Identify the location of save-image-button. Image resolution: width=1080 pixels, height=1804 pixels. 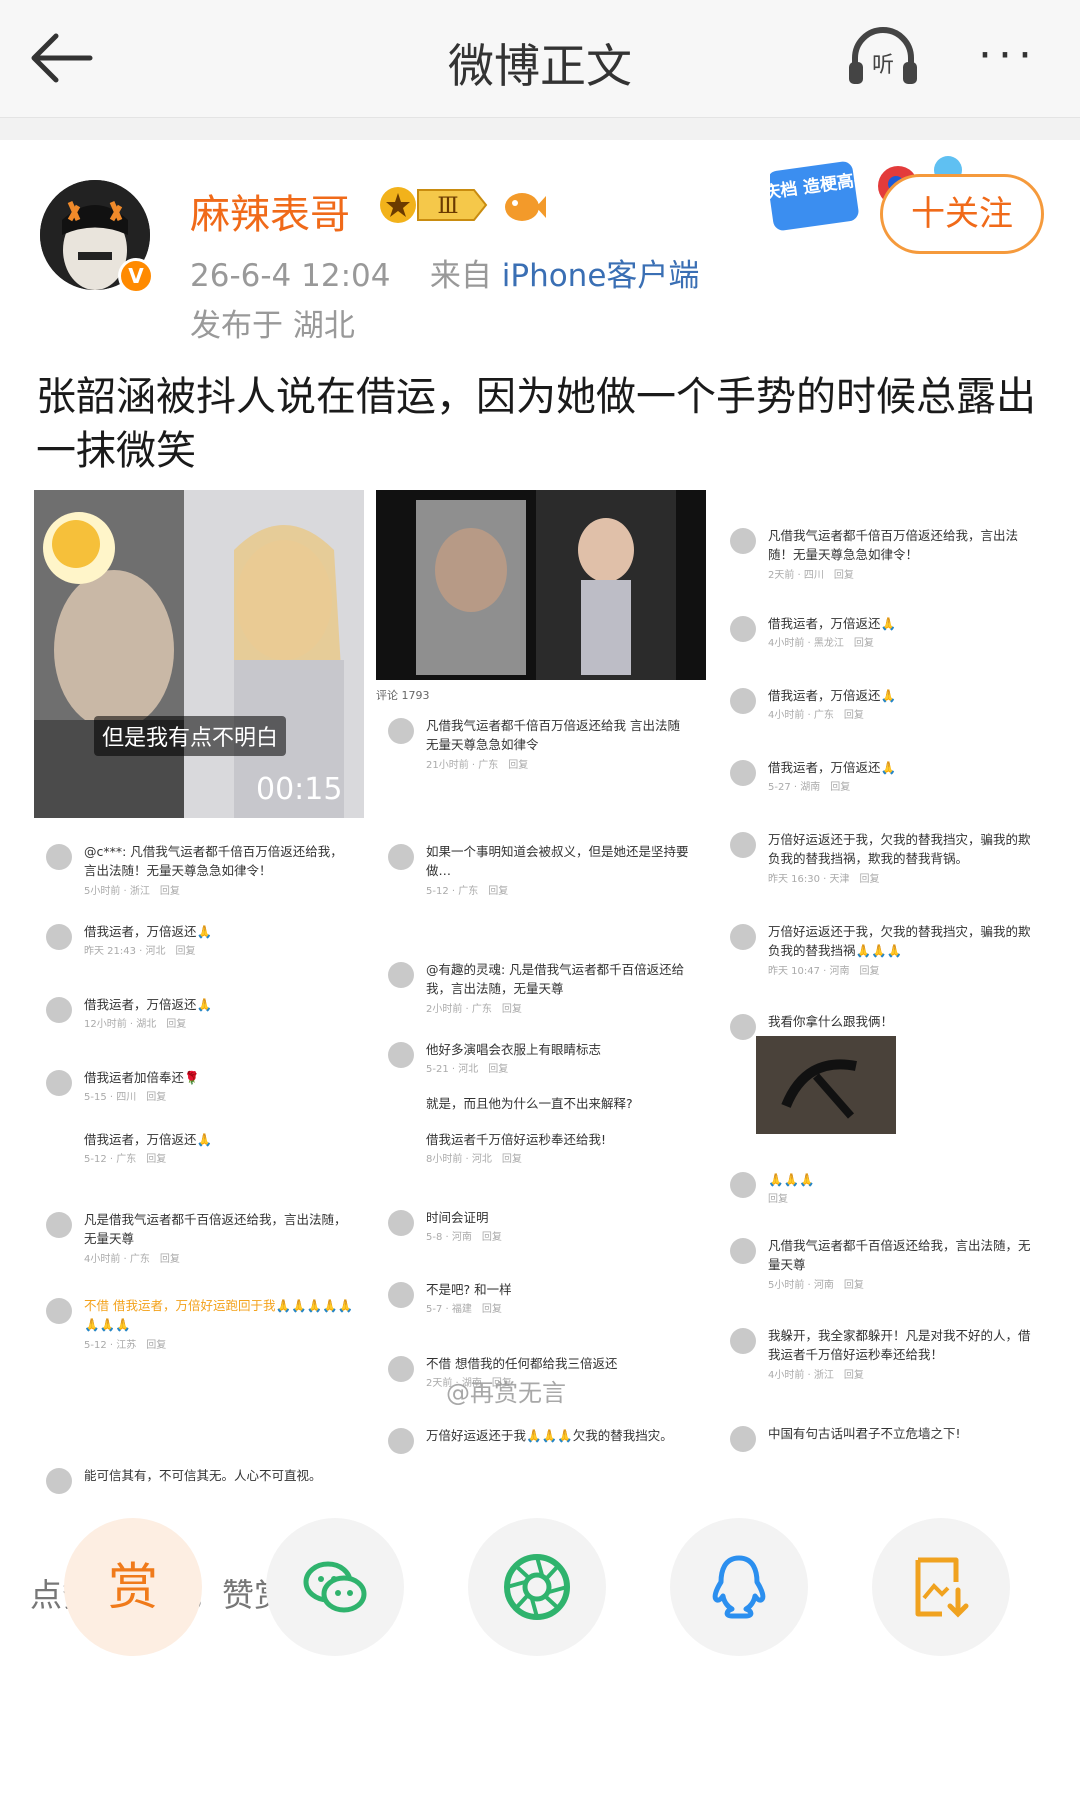
(941, 1587).